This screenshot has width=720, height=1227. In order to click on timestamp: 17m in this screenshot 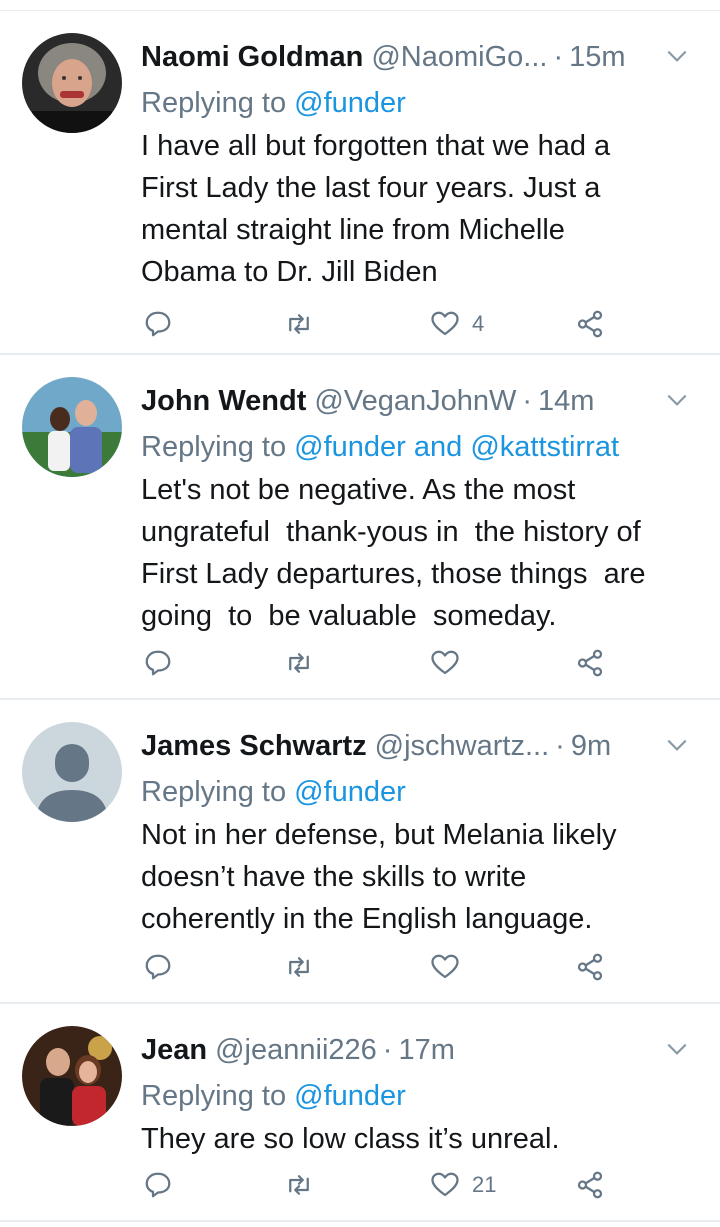, I will do `click(426, 1050)`.